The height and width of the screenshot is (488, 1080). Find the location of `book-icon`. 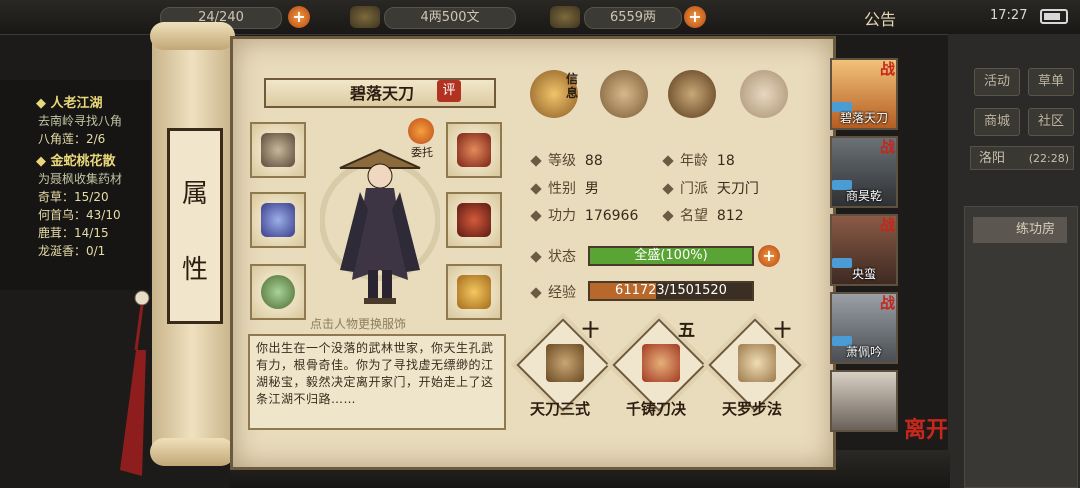

book-icon is located at coordinates (565, 363).